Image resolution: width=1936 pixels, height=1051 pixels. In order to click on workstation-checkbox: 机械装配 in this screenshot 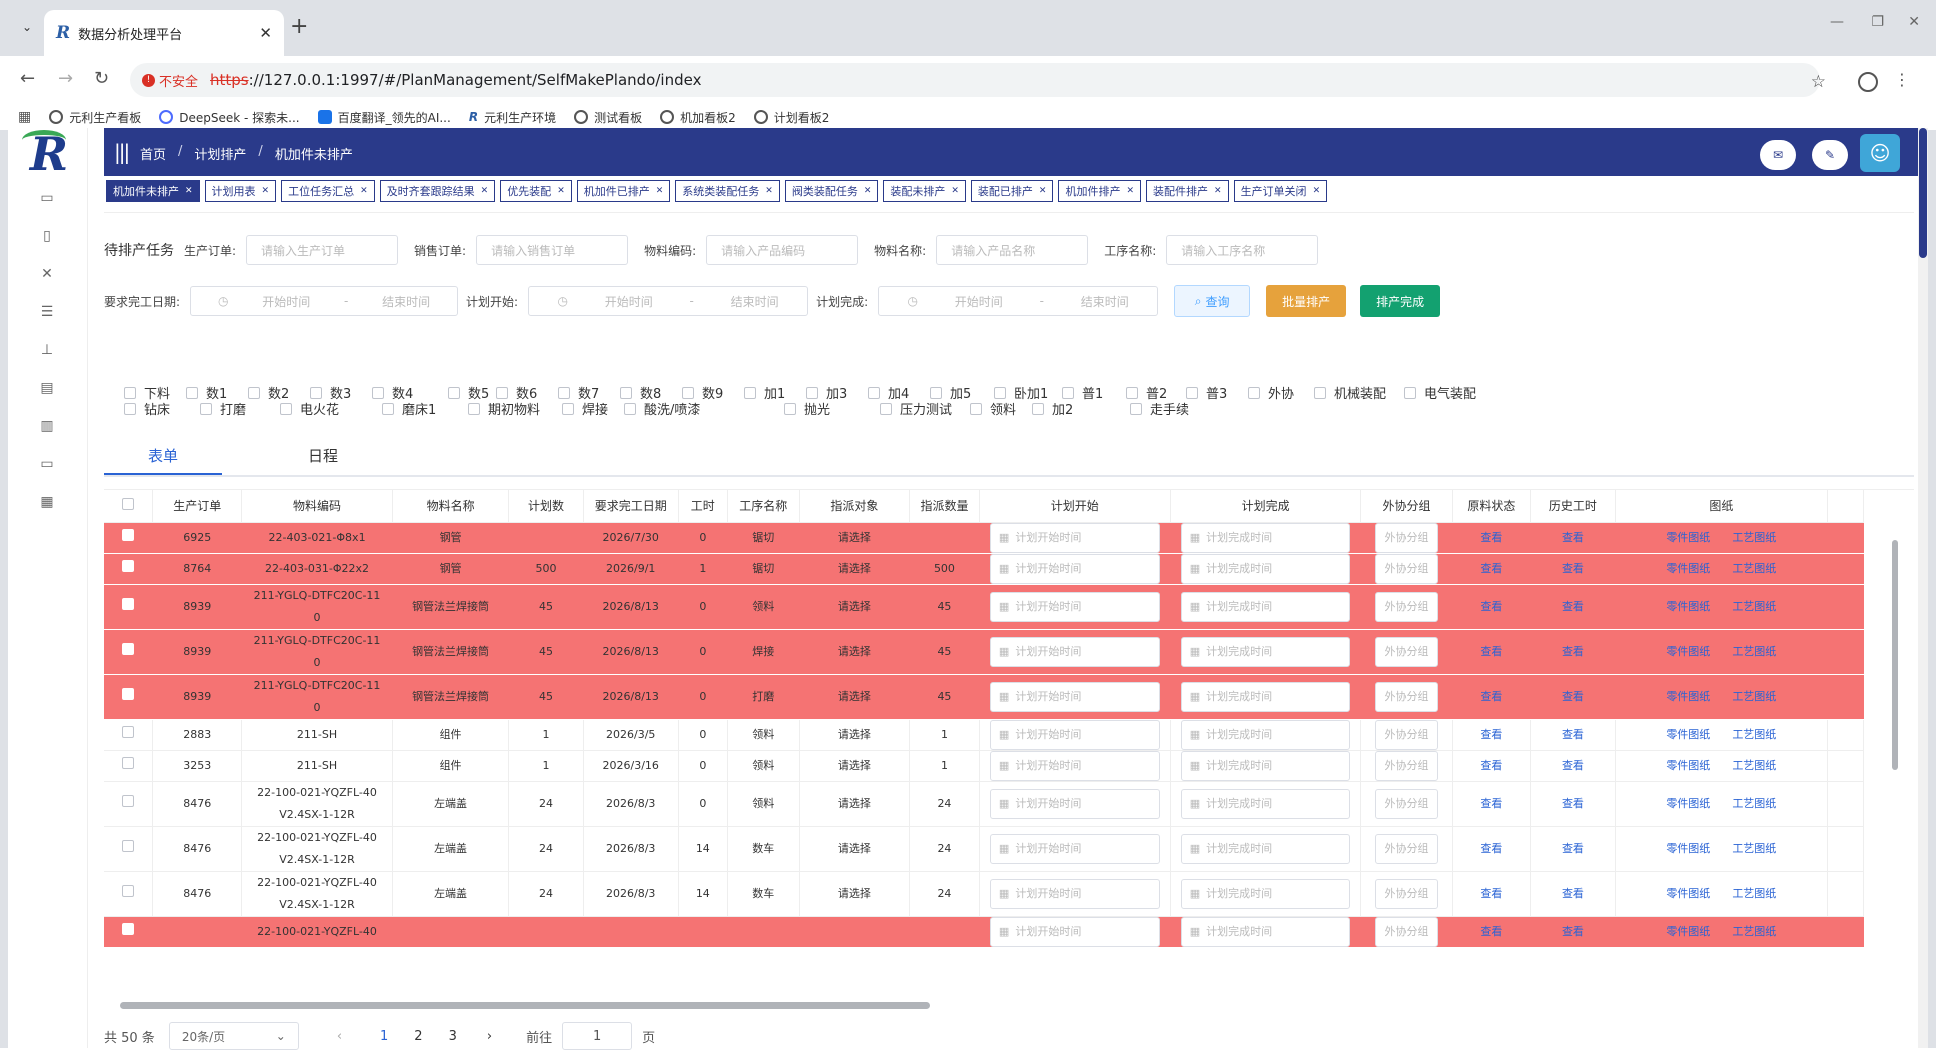, I will do `click(1350, 392)`.